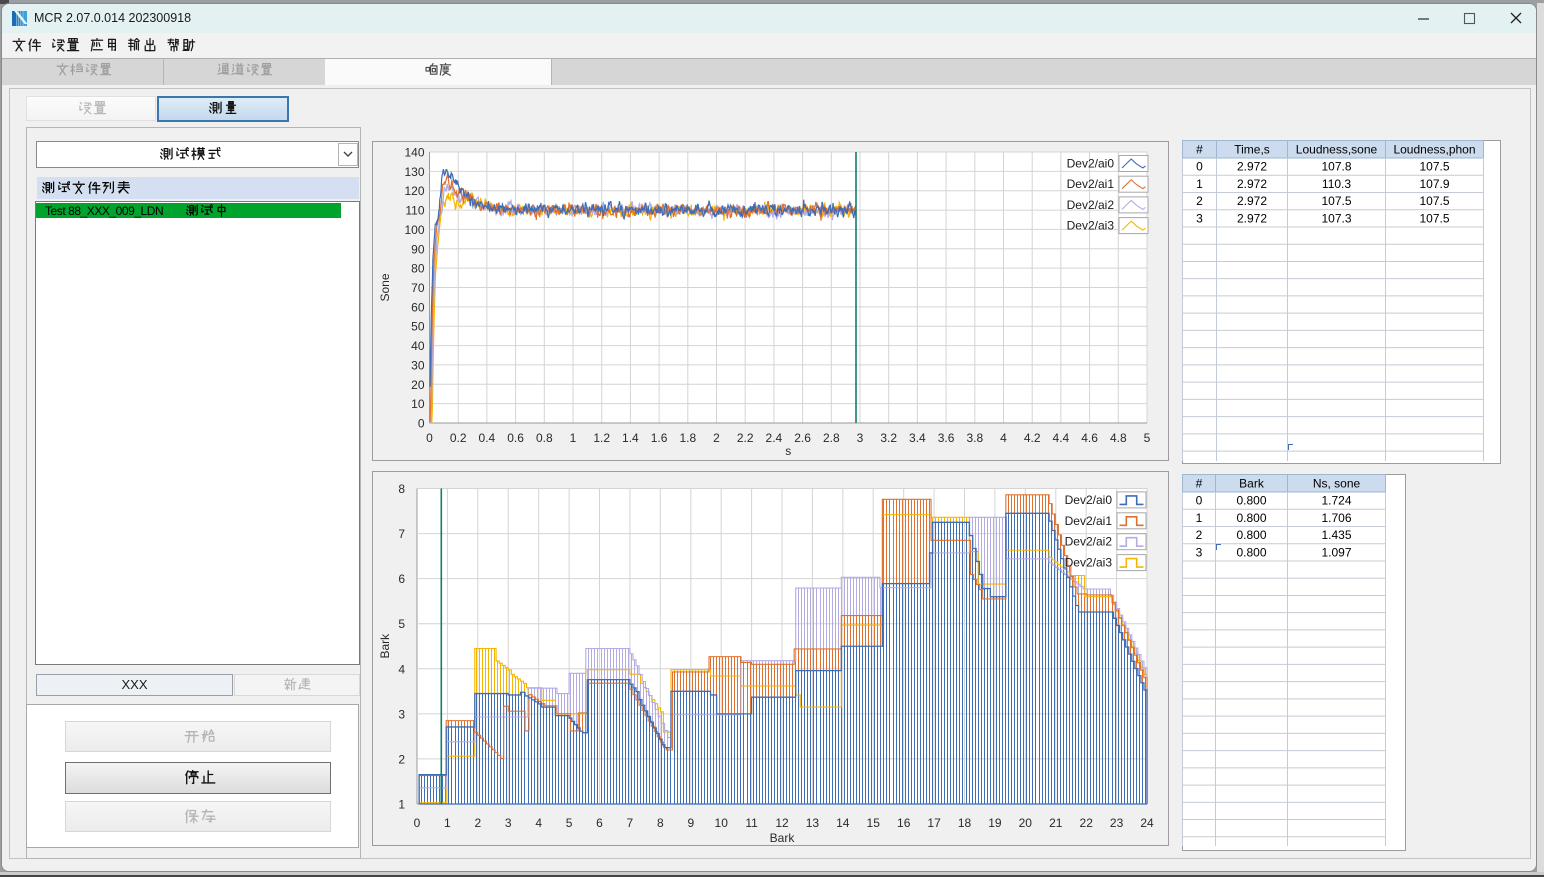 The width and height of the screenshot is (1544, 877). Describe the element at coordinates (1336, 167) in the screenshot. I see `svg-text: 107.8` at that location.